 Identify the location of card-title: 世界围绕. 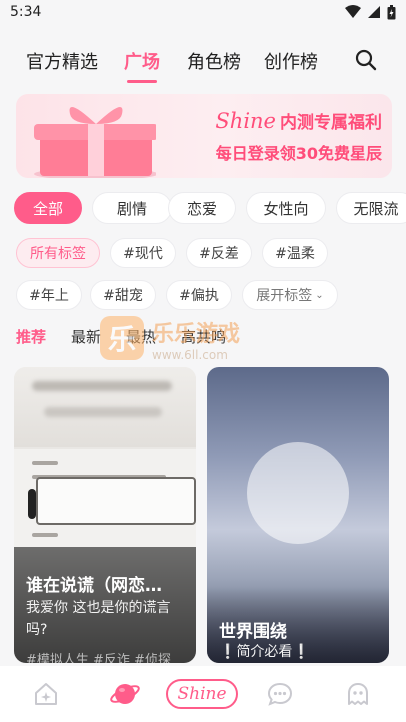
(253, 632).